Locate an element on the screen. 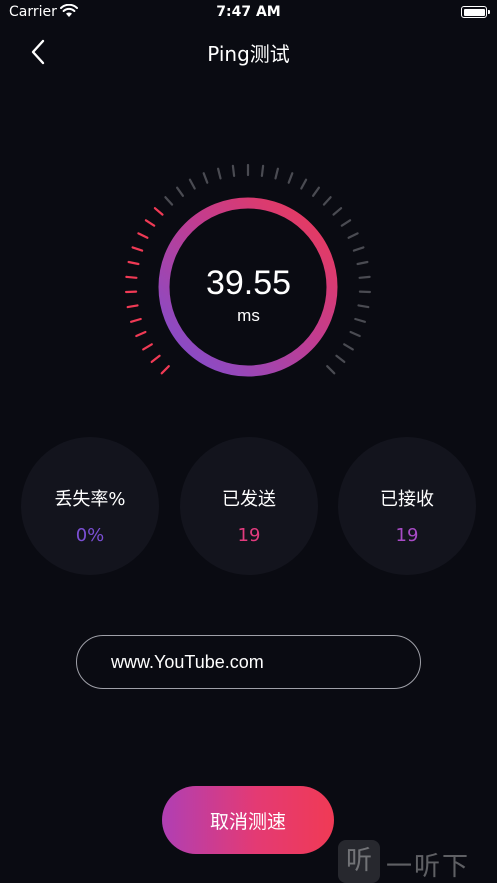 The image size is (497, 883). nav-bar: Ping测试 is located at coordinates (248, 52).